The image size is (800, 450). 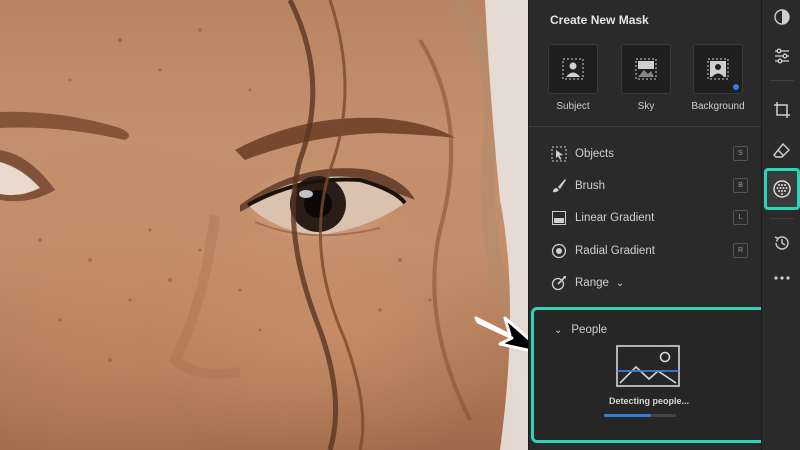 What do you see at coordinates (573, 106) in the screenshot?
I see `subject-label: Subject` at bounding box center [573, 106].